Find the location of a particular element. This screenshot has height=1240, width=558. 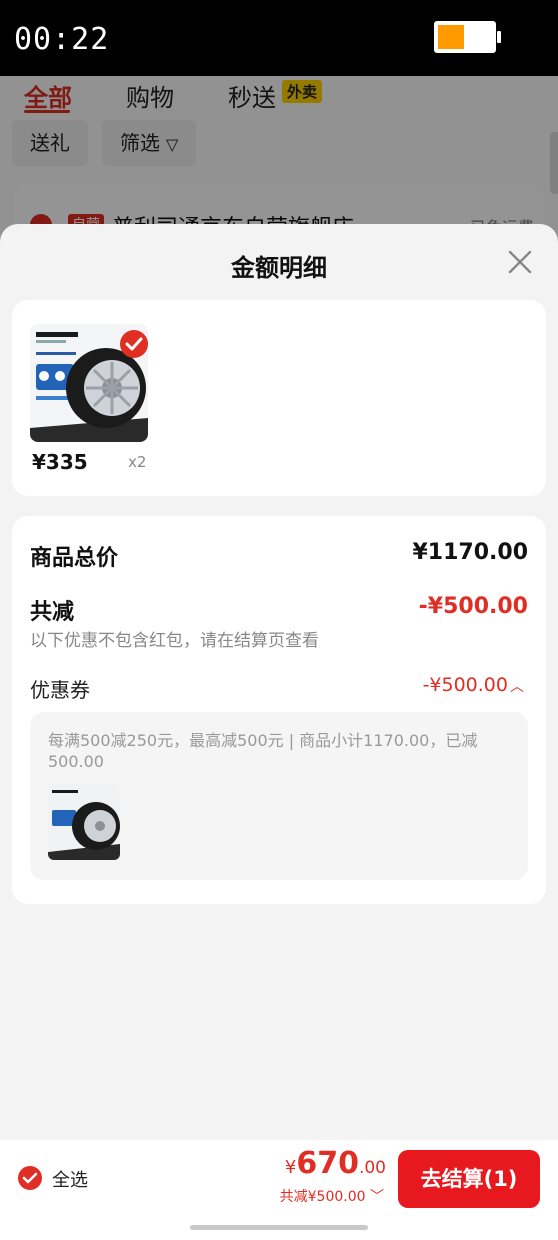

battery-level is located at coordinates (451, 37).